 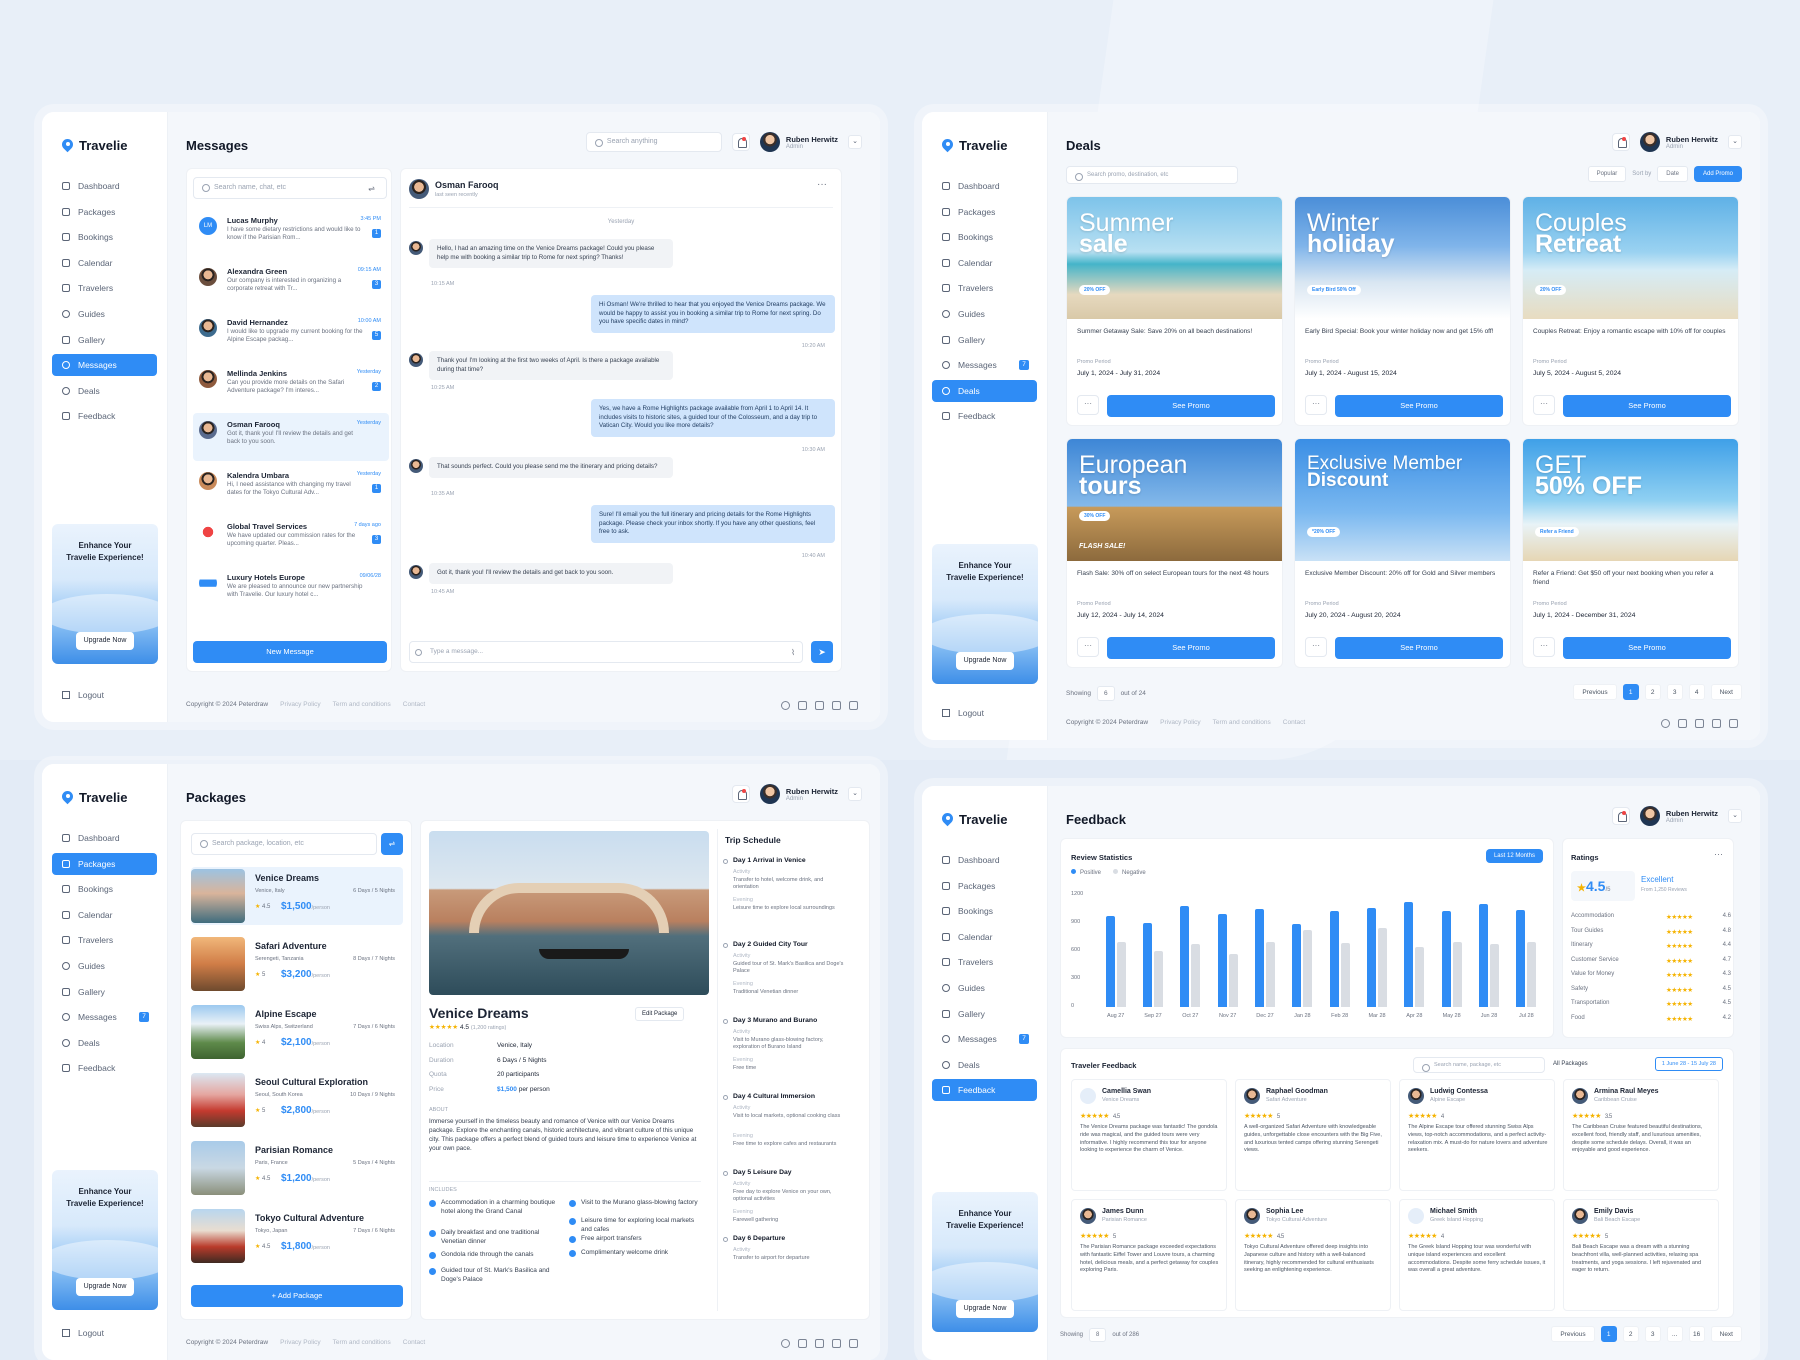 What do you see at coordinates (984, 988) in the screenshot?
I see `sidebar-item-guides: Guides` at bounding box center [984, 988].